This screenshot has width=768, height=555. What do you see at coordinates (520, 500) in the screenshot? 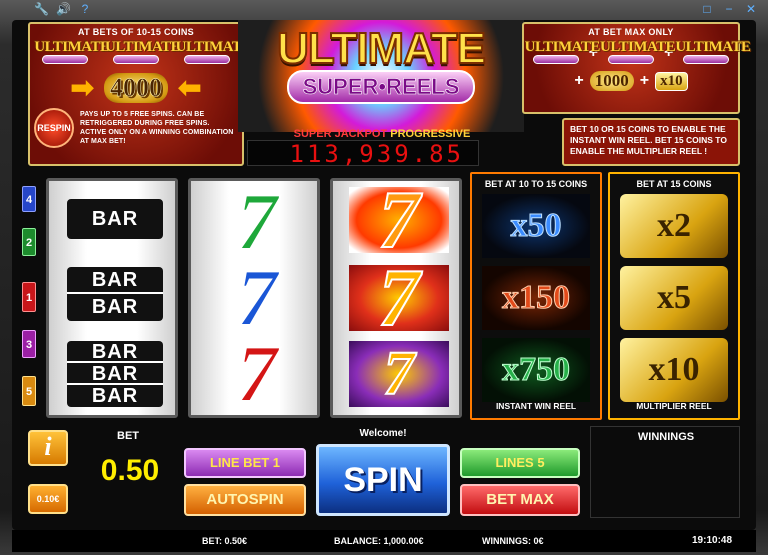
I see `bet-max-button: BET MAX` at bounding box center [520, 500].